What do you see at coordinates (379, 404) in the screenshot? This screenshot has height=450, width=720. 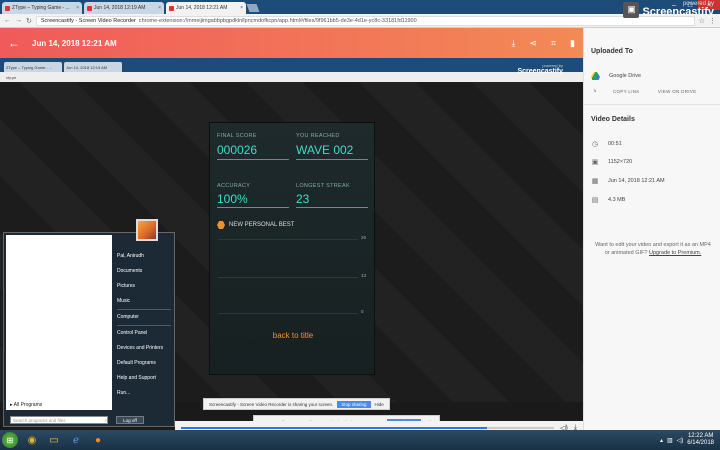 I see `hide-button: Hide` at bounding box center [379, 404].